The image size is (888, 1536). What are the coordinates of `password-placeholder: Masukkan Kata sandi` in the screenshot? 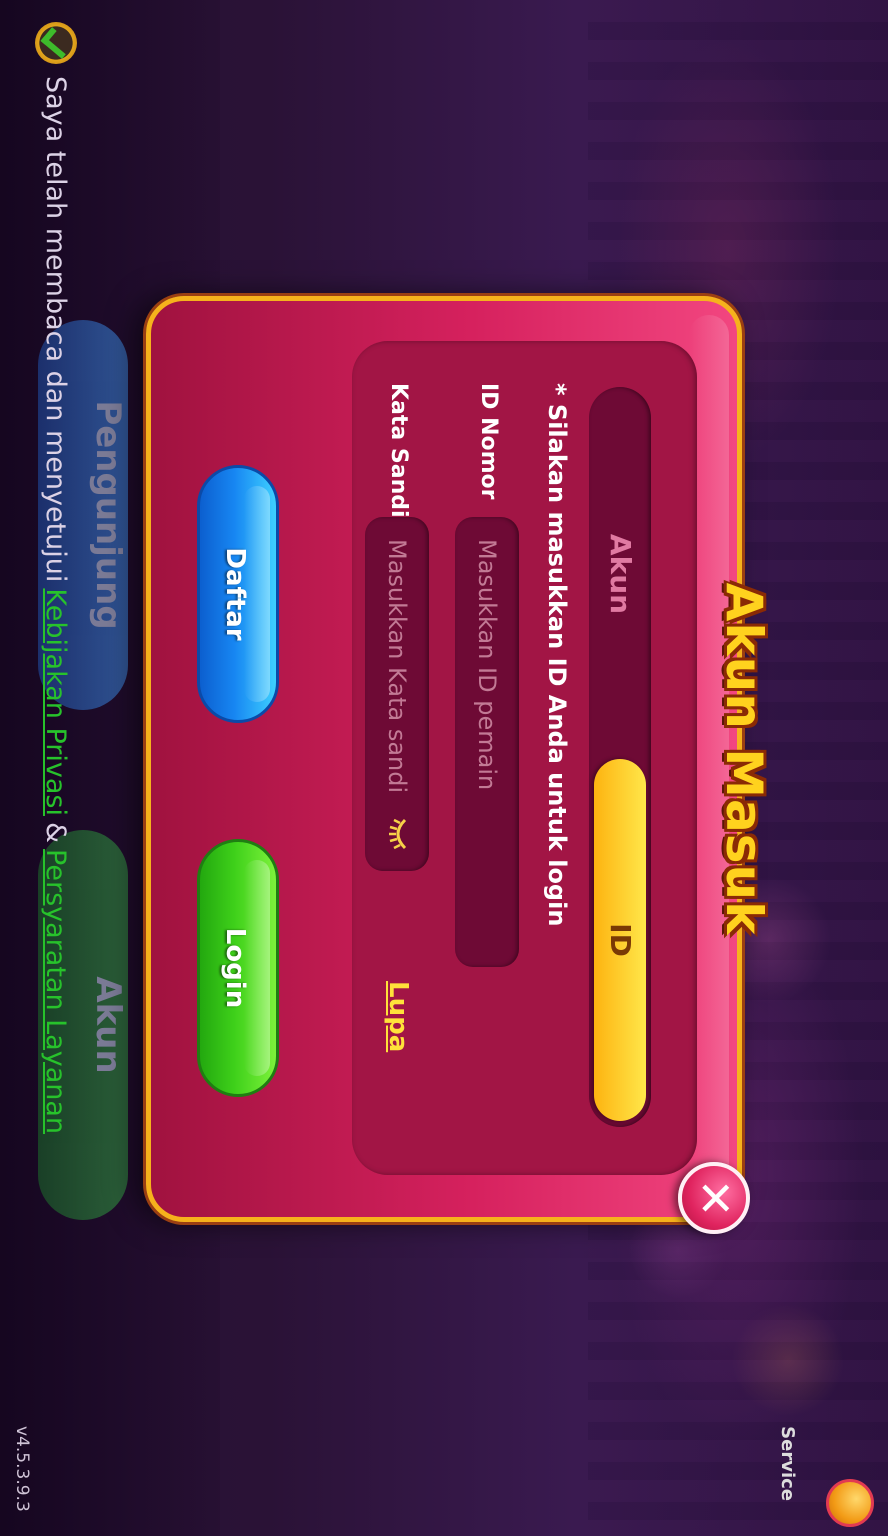 It's located at (397, 666).